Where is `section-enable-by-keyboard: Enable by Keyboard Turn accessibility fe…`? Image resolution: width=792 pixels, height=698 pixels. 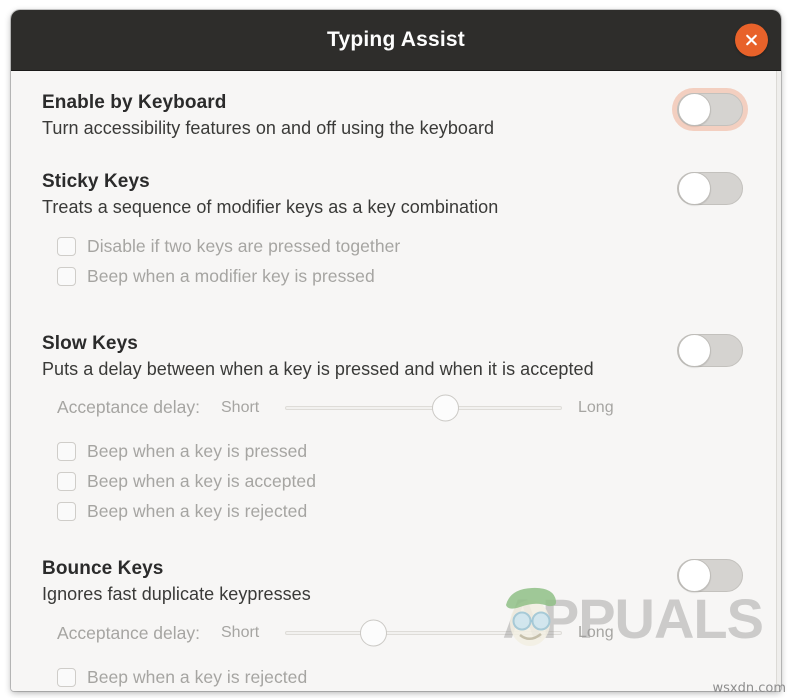
section-enable-by-keyboard: Enable by Keyboard Turn accessibility fe… is located at coordinates (396, 115).